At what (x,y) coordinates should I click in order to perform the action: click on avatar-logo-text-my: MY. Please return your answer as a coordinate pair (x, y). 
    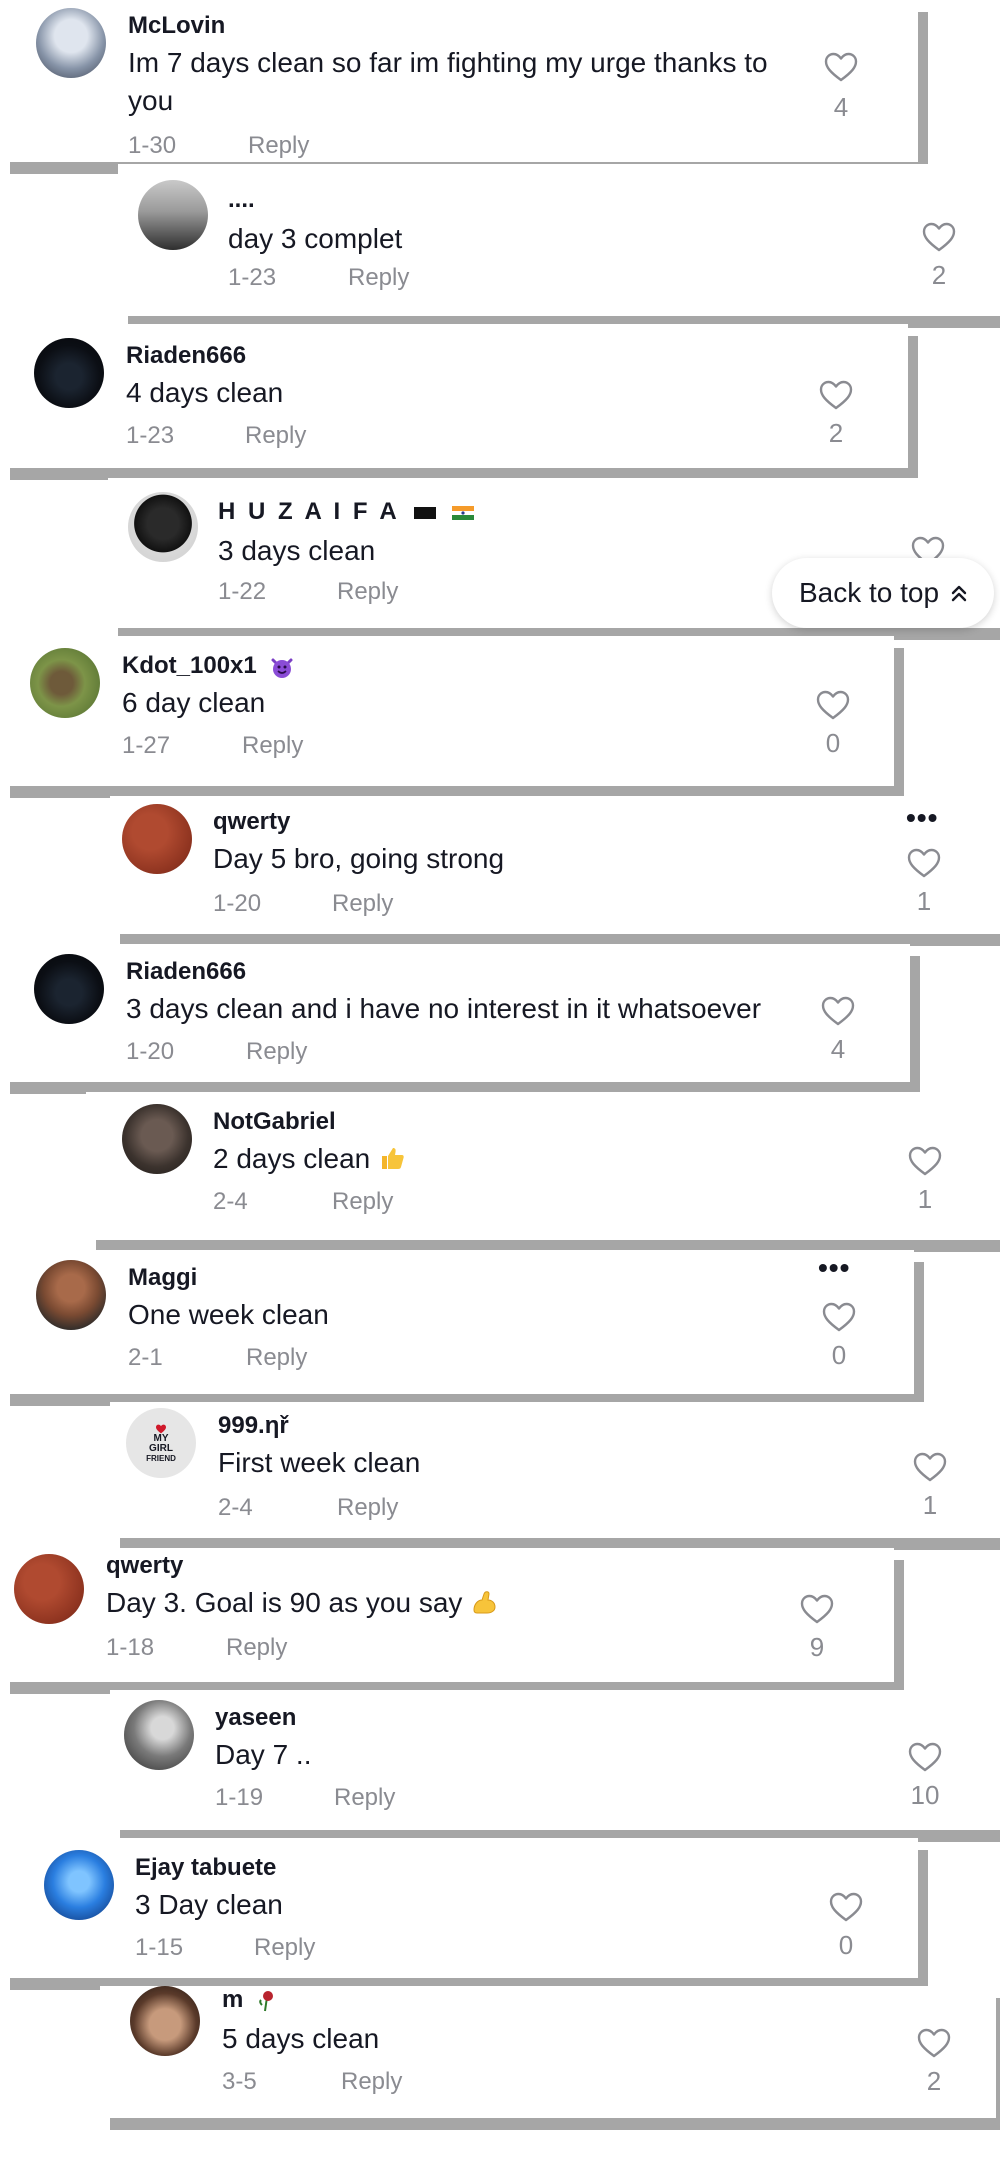
    Looking at the image, I should click on (161, 1438).